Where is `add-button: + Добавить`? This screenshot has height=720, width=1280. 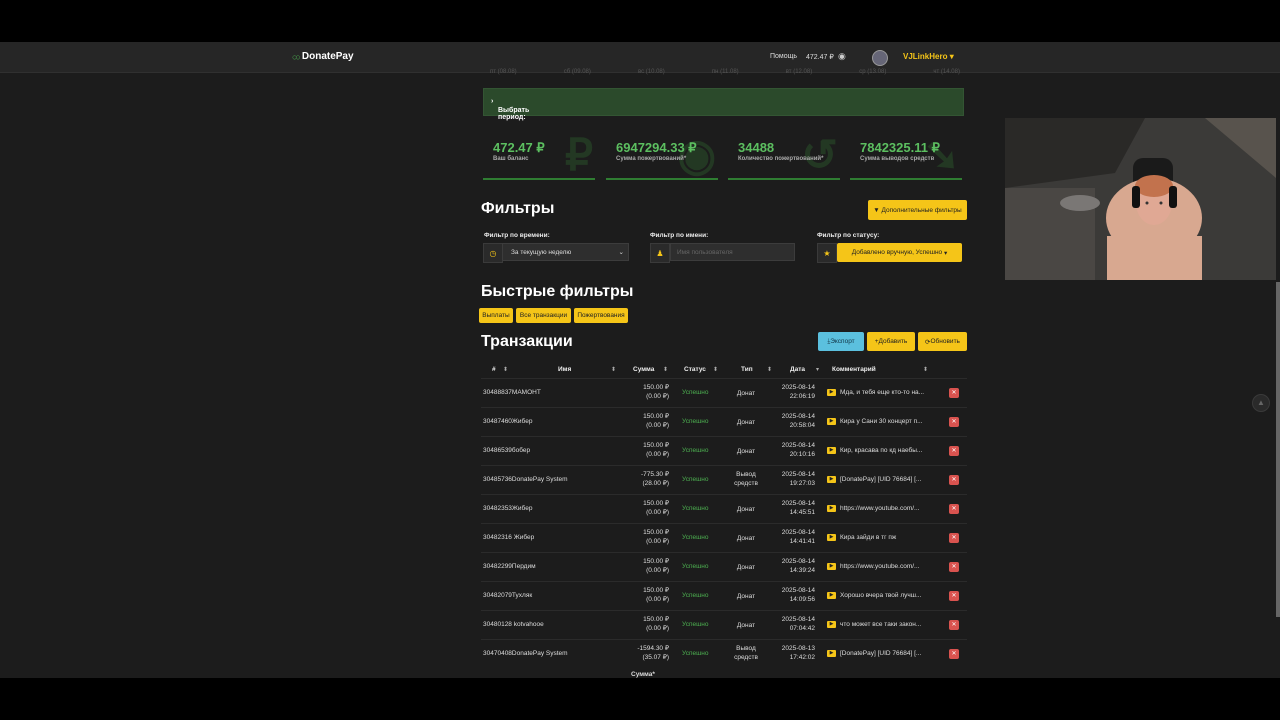 add-button: + Добавить is located at coordinates (891, 341).